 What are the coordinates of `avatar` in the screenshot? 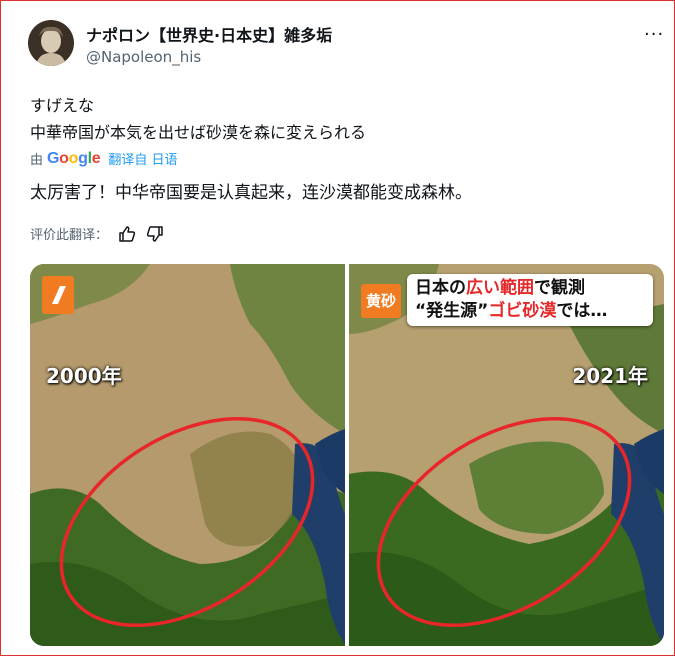 It's located at (51, 43).